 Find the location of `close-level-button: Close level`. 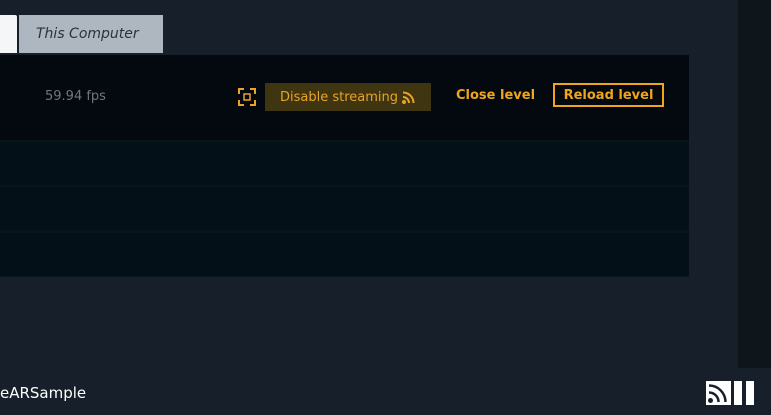

close-level-button: Close level is located at coordinates (495, 95).